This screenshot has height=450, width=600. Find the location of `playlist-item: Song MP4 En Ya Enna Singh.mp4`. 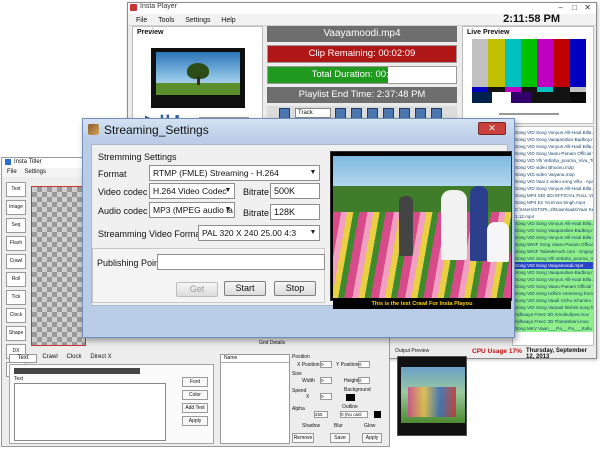

playlist-item: Song MP4 En Ya Enna Singh.mp4 is located at coordinates (553, 202).